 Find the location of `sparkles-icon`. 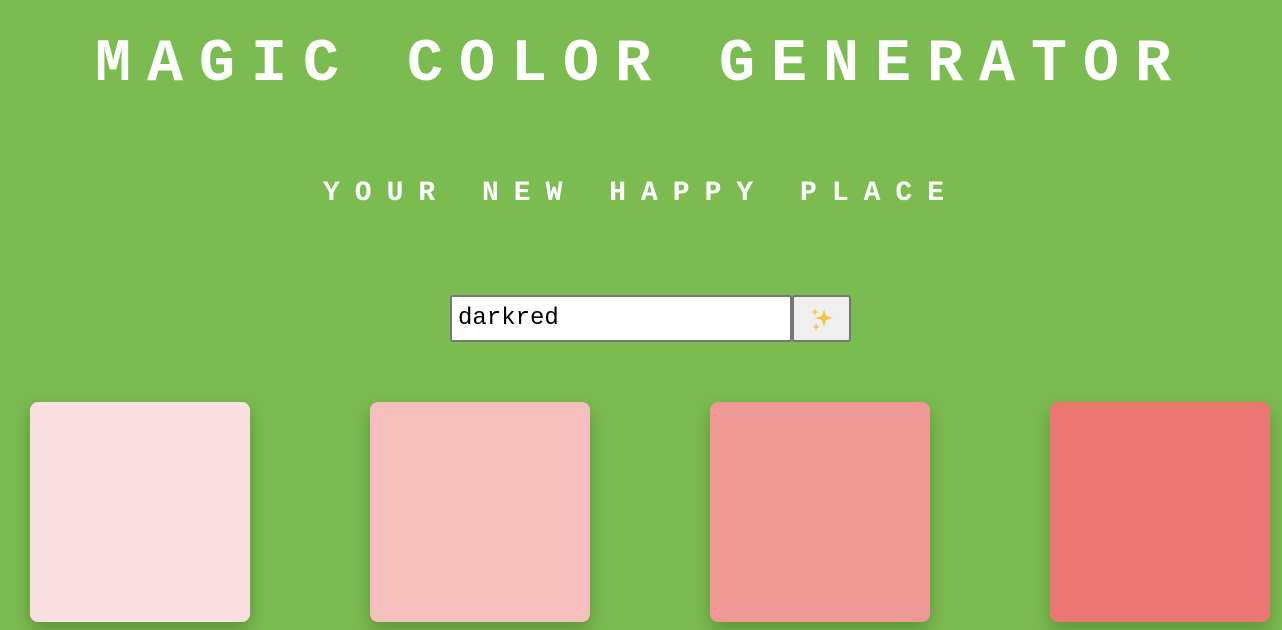

sparkles-icon is located at coordinates (821, 319).